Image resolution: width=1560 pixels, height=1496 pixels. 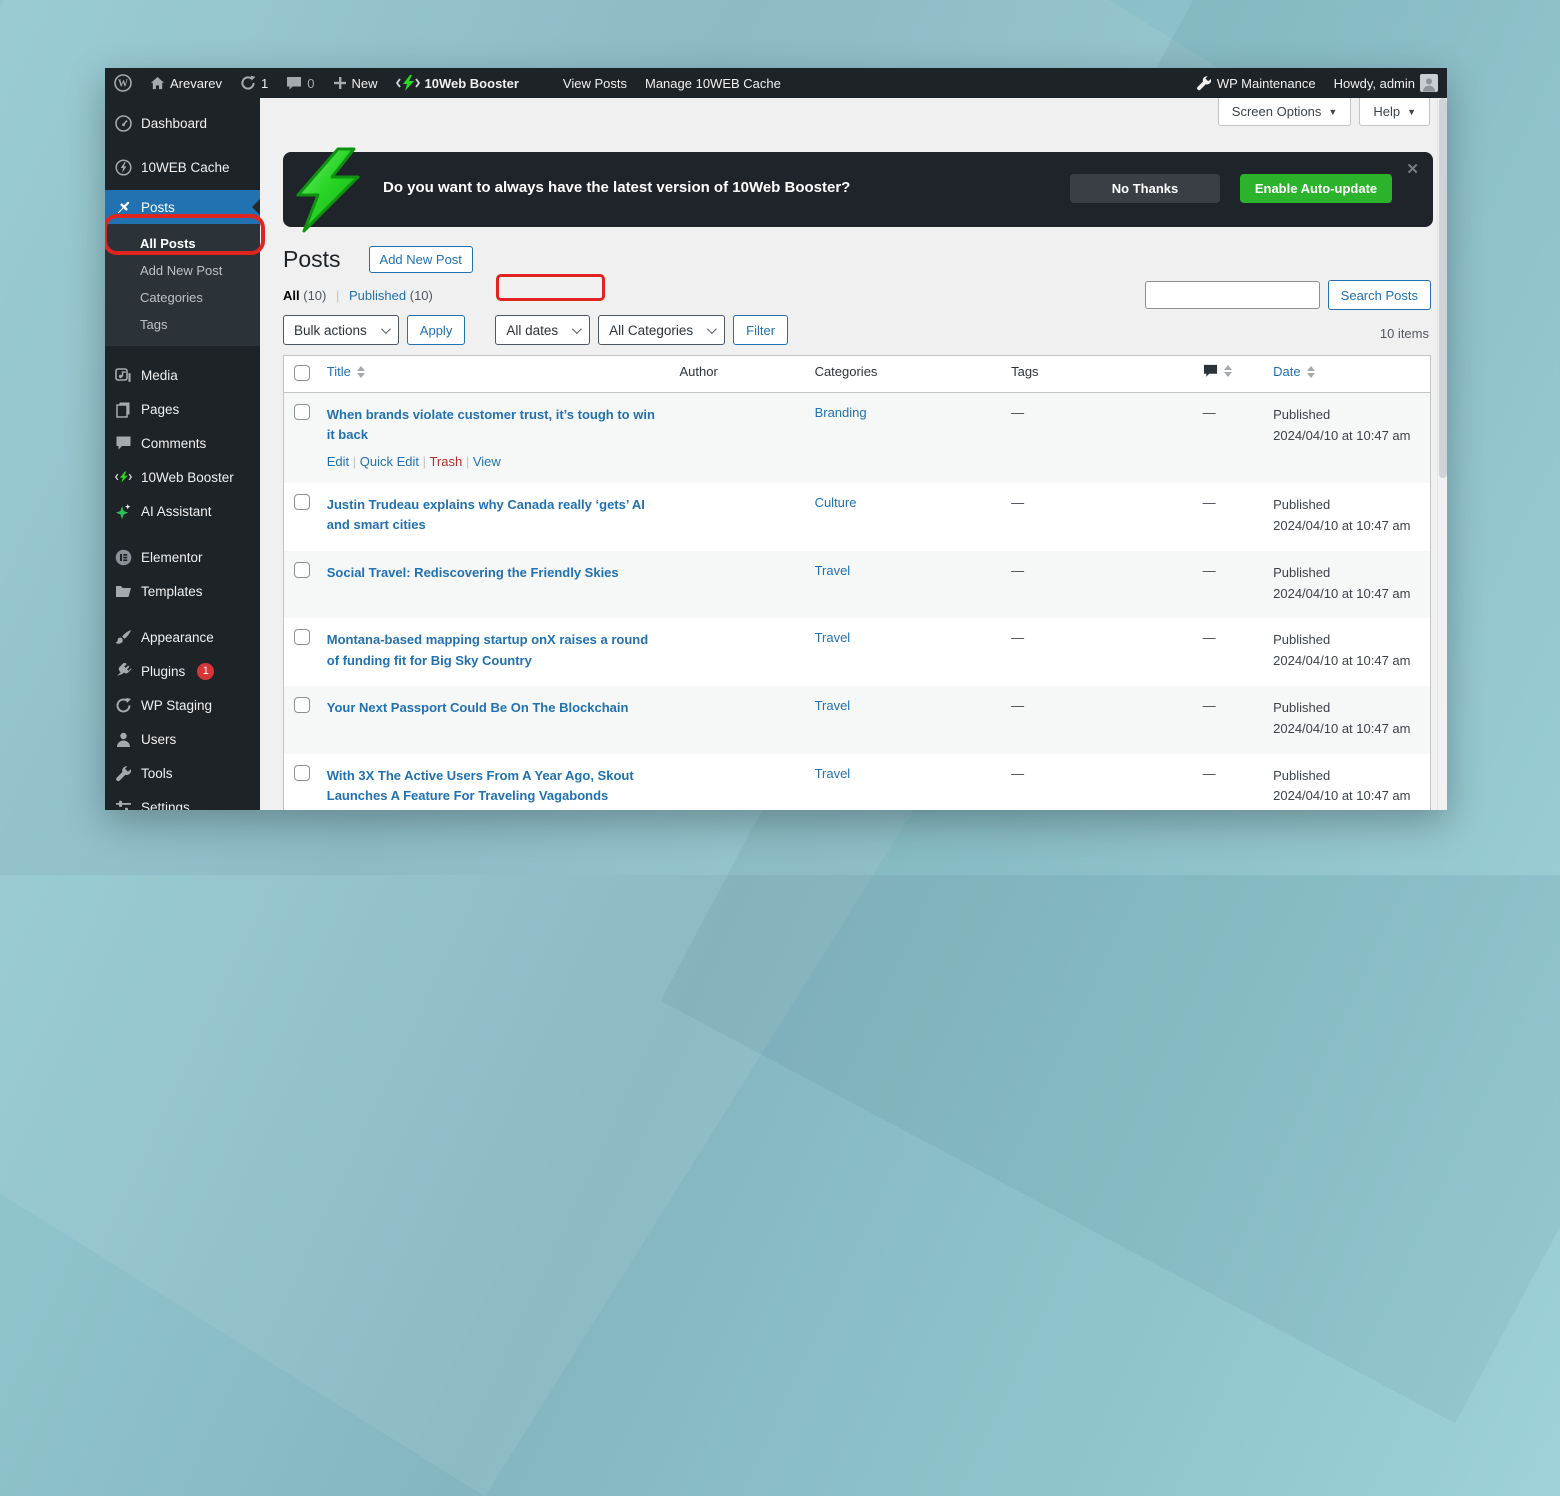 What do you see at coordinates (713, 83) in the screenshot?
I see `manage-cache-link: Manage 10WEB Cache` at bounding box center [713, 83].